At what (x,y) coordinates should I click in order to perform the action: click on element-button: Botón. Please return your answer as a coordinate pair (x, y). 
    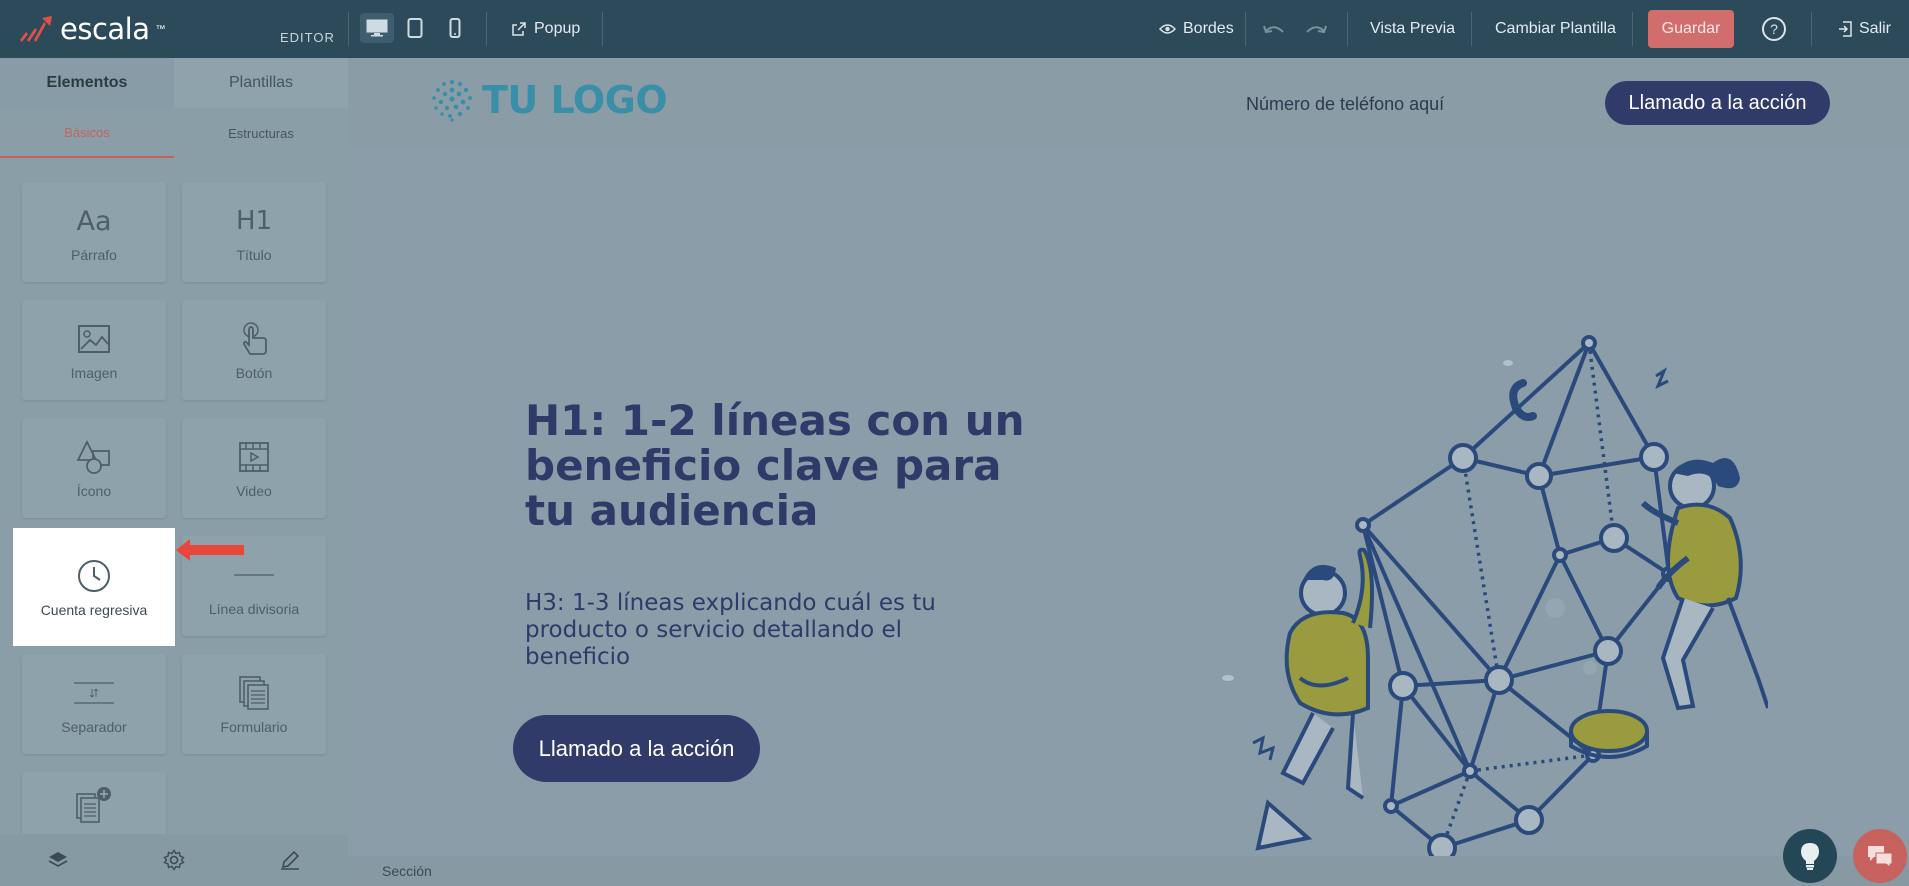
    Looking at the image, I should click on (254, 350).